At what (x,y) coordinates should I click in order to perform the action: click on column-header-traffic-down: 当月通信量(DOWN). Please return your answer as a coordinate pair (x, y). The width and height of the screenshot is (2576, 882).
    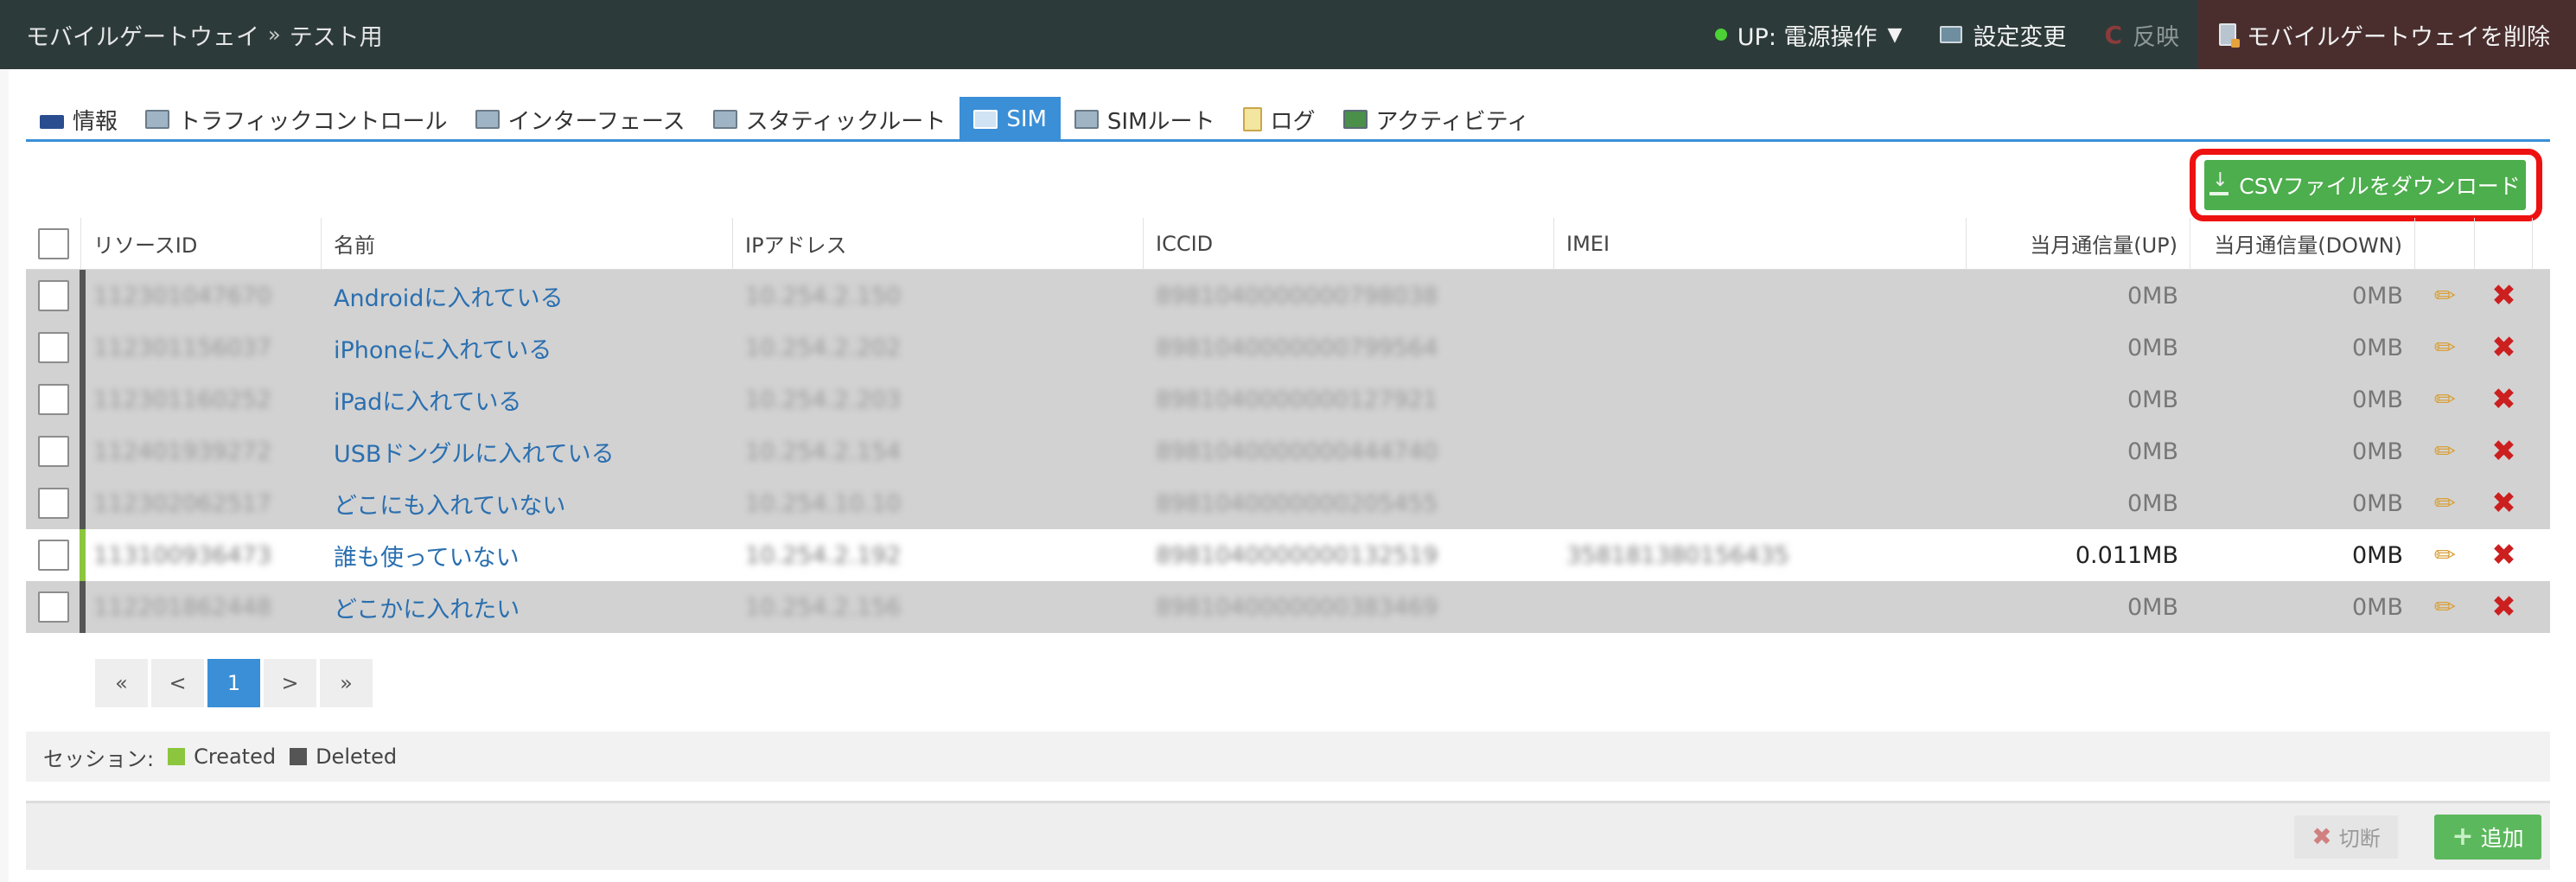
    Looking at the image, I should click on (2302, 243).